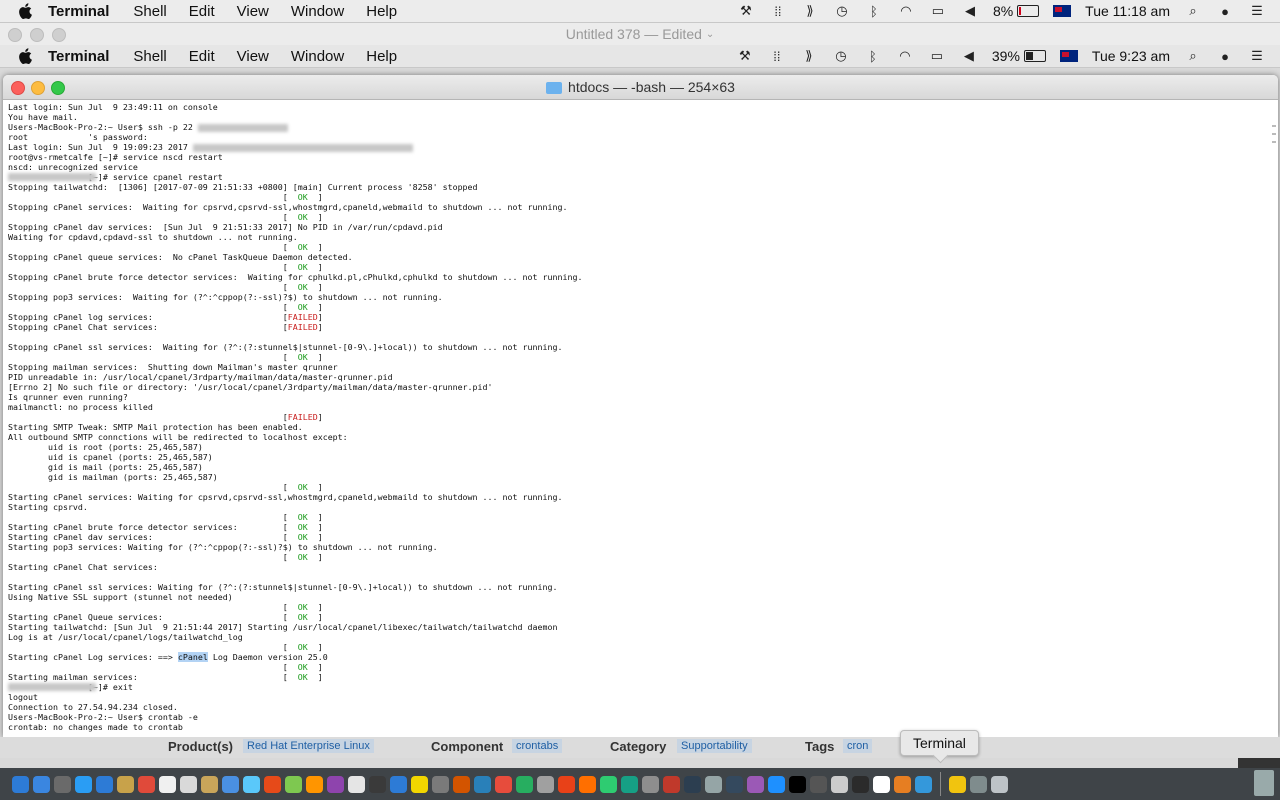 This screenshot has height=800, width=1280. I want to click on window-titlebar: htdocs — -bash — 254×63, so click(640, 87).